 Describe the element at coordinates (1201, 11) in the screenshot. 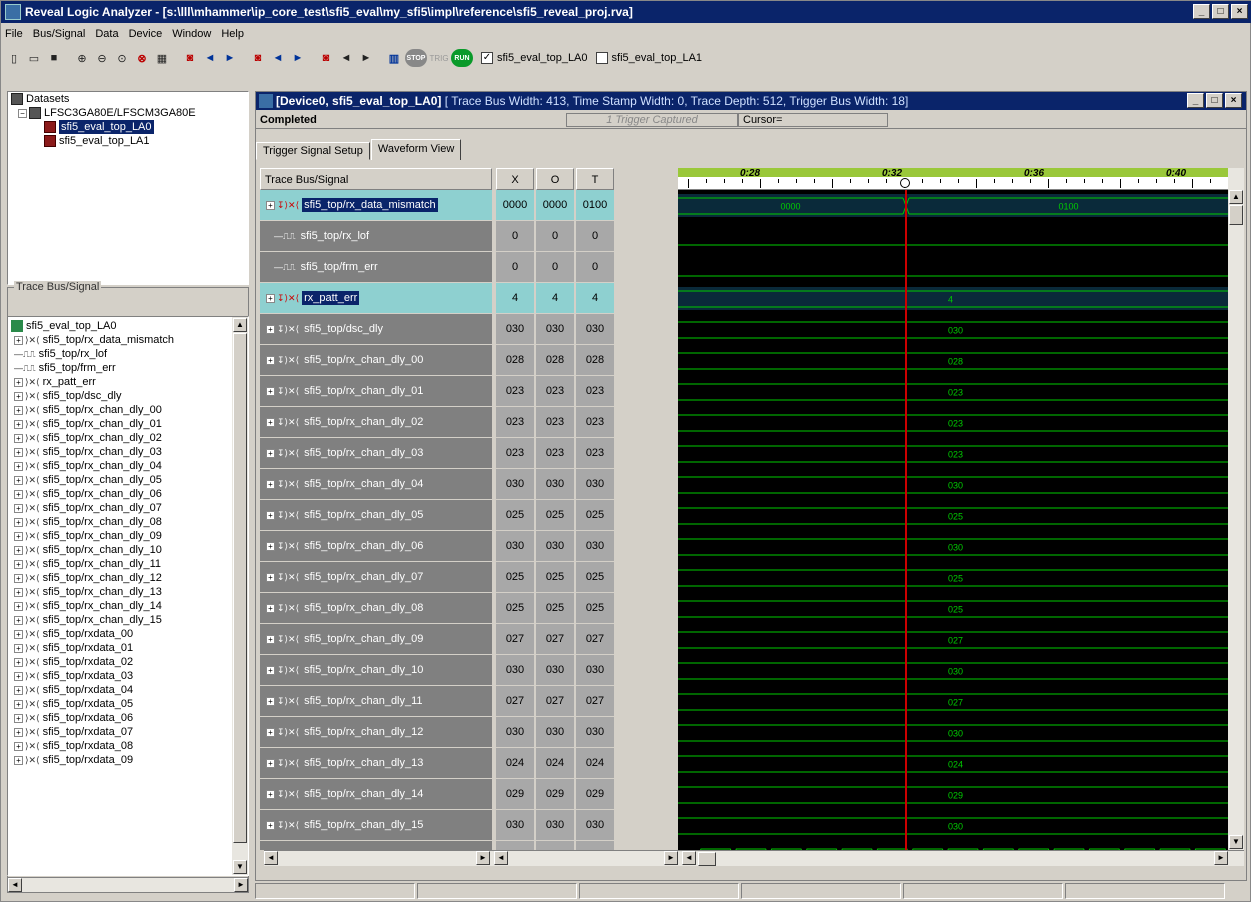

I see `minimize-button: _` at that location.